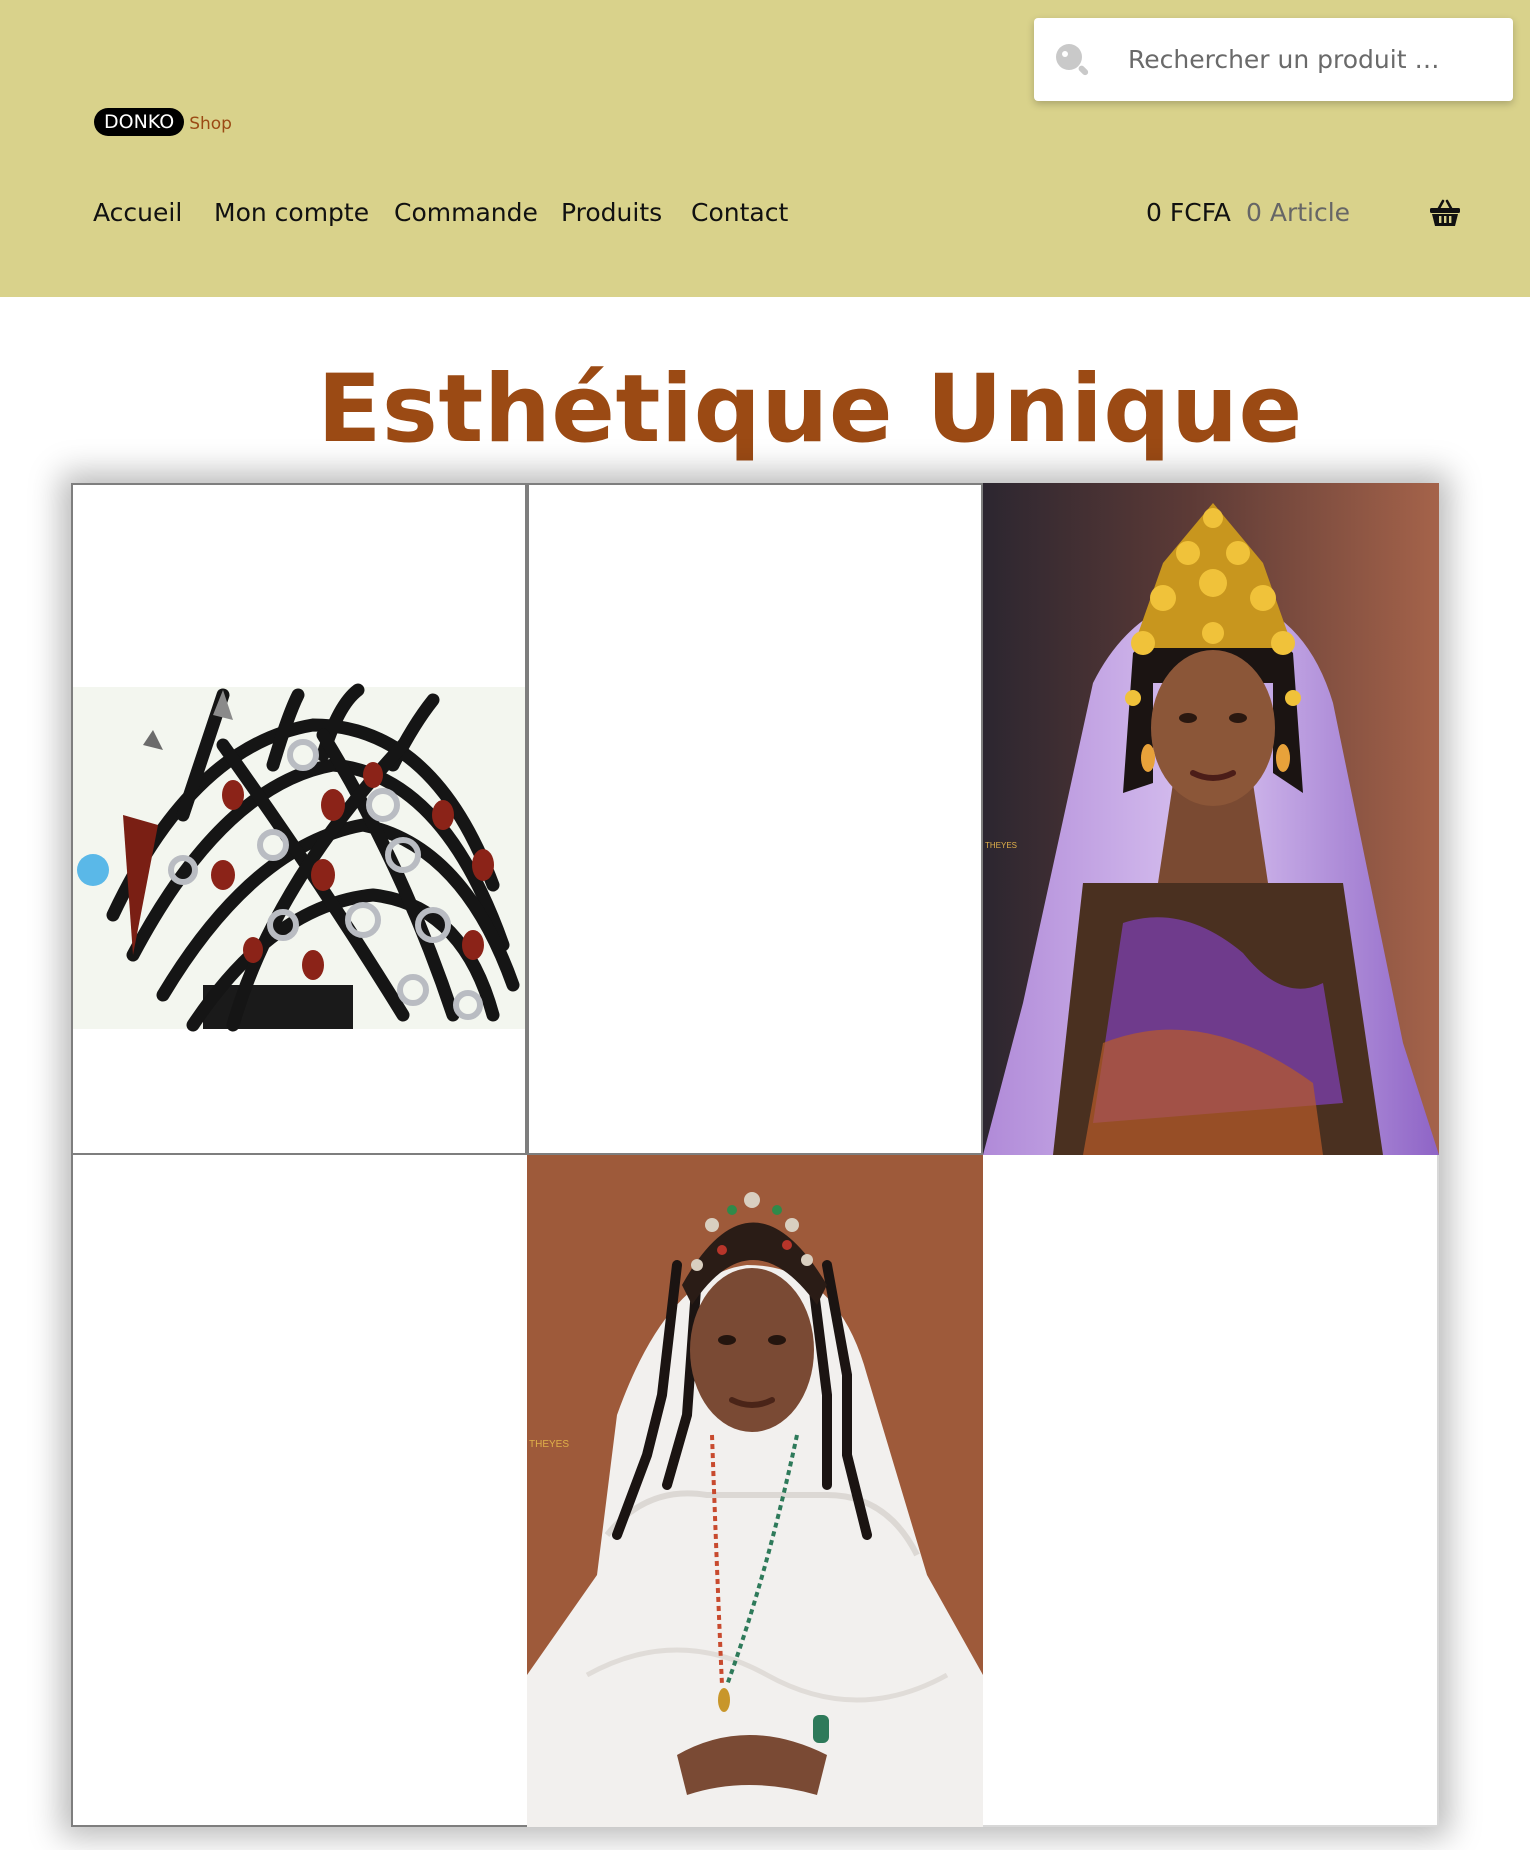 Image resolution: width=1530 pixels, height=1850 pixels. Describe the element at coordinates (291, 212) in the screenshot. I see `nav-mon-compte: Mon compte` at that location.